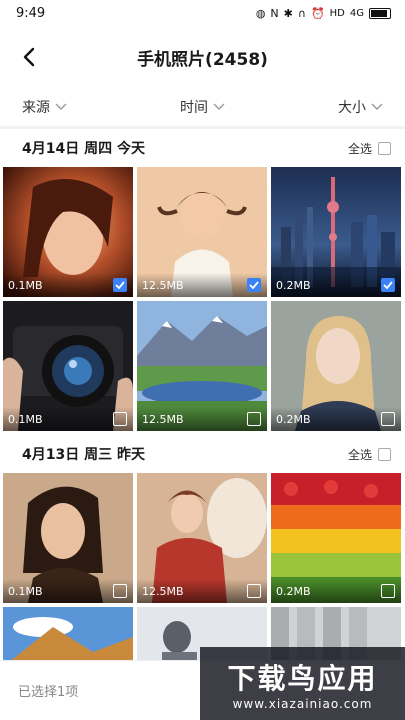  I want to click on selected-count: 已选择1项, so click(48, 692).